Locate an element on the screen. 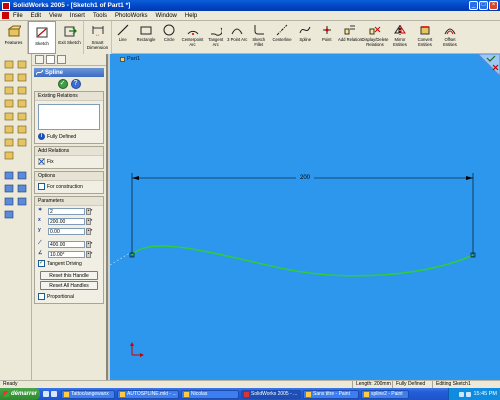 The width and height of the screenshot is (500, 400). offset-entities-tool: Offset Entities is located at coordinates (450, 37).